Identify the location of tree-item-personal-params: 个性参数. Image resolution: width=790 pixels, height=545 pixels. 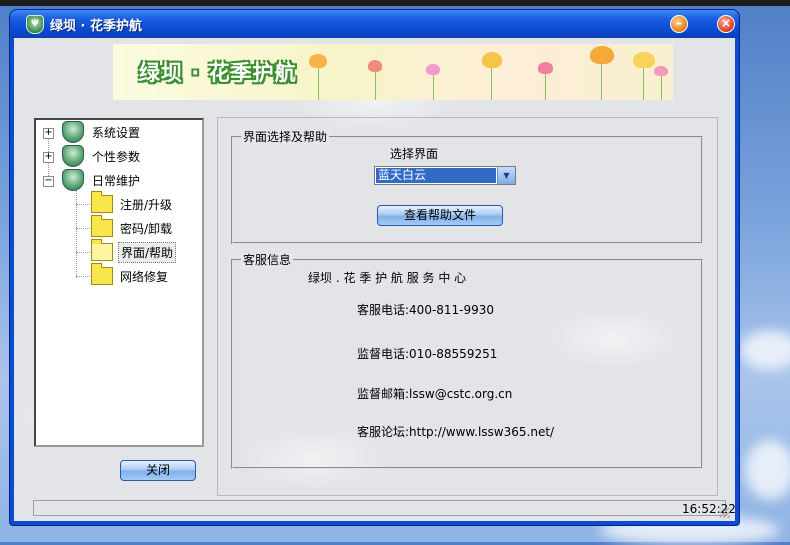
(102, 156).